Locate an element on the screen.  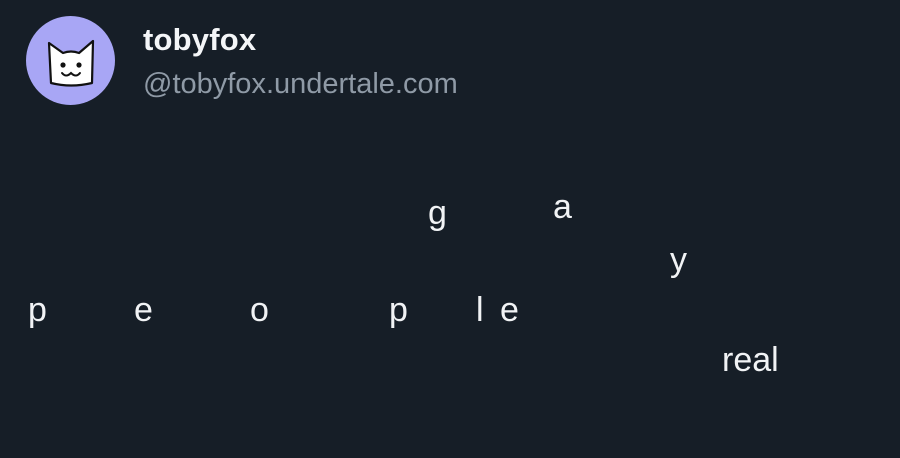
avatar is located at coordinates (70, 60).